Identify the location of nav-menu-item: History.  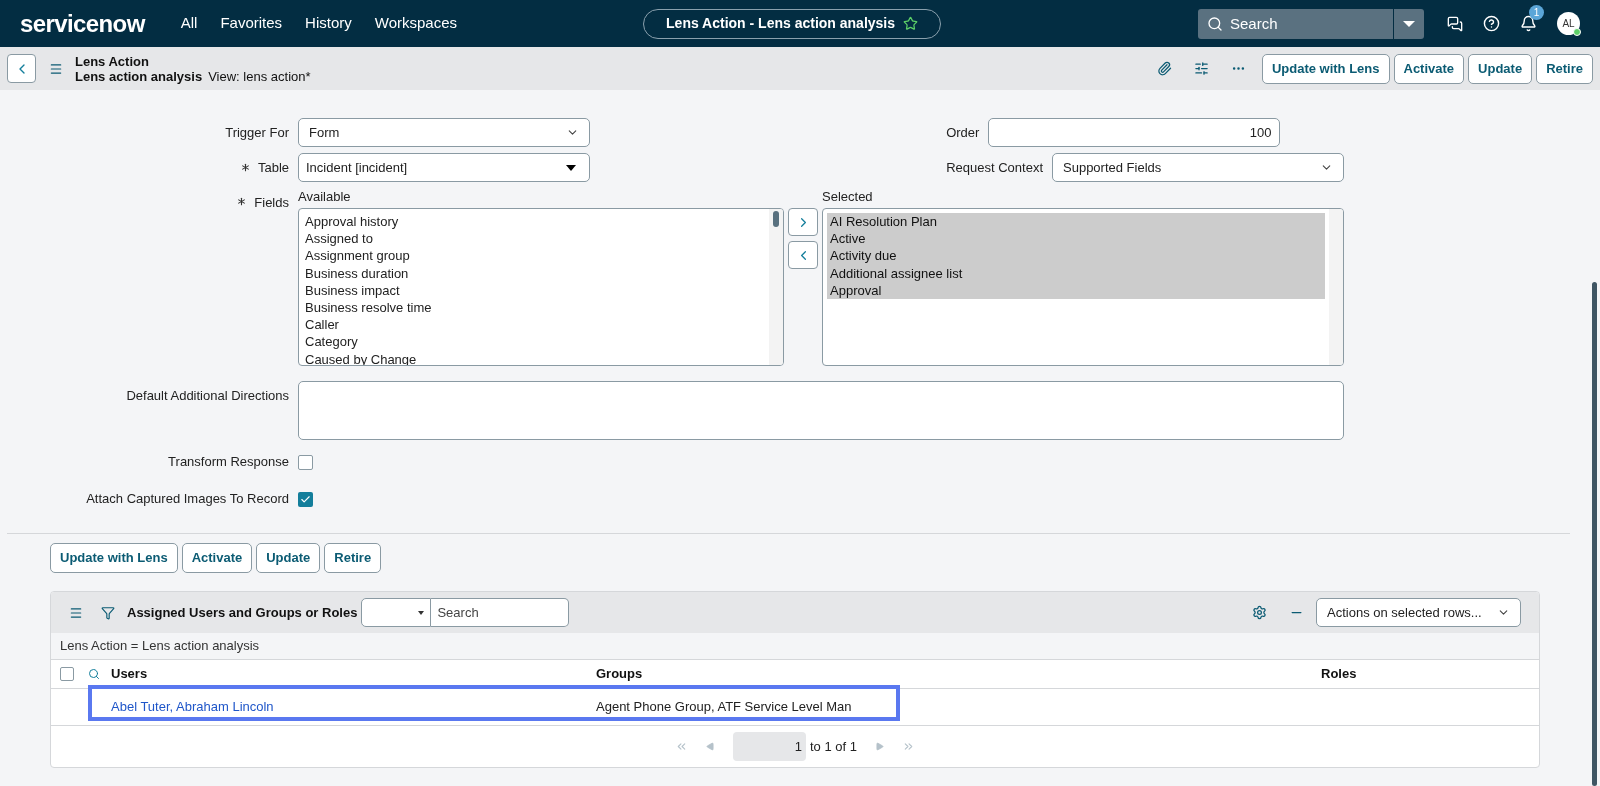
(328, 23).